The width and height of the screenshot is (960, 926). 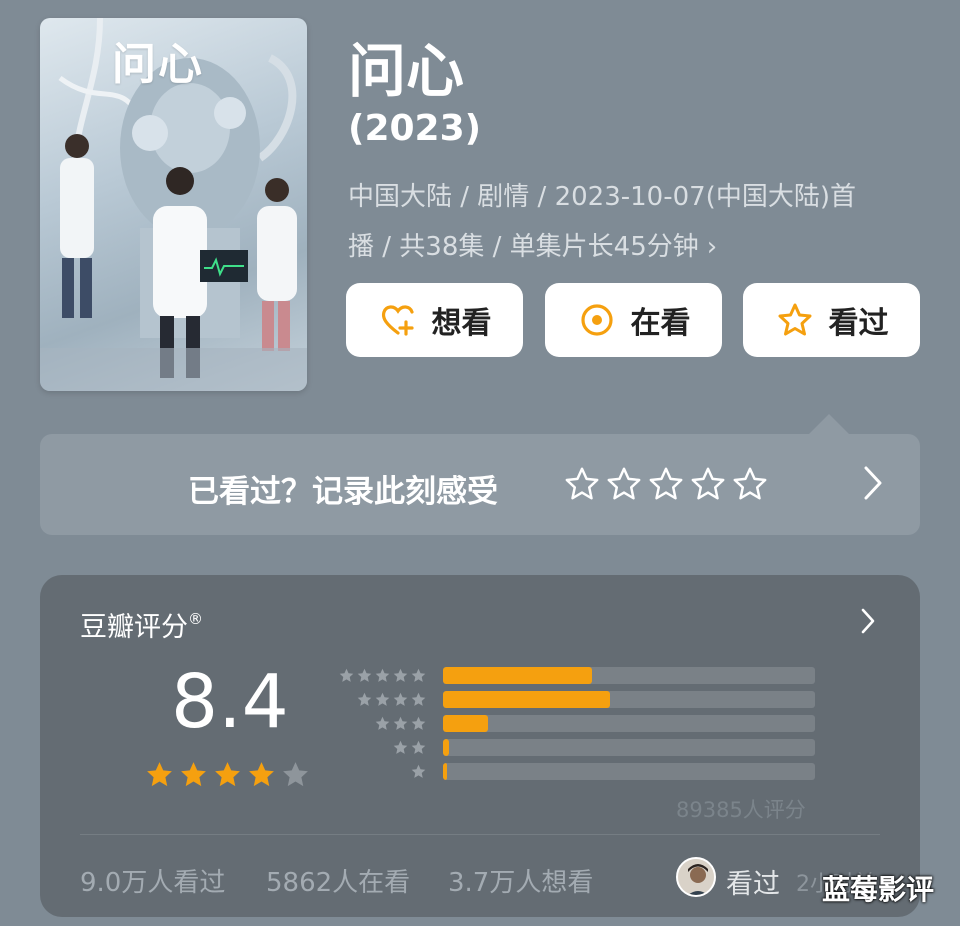 What do you see at coordinates (753, 884) in the screenshot?
I see `friend-status: 看过` at bounding box center [753, 884].